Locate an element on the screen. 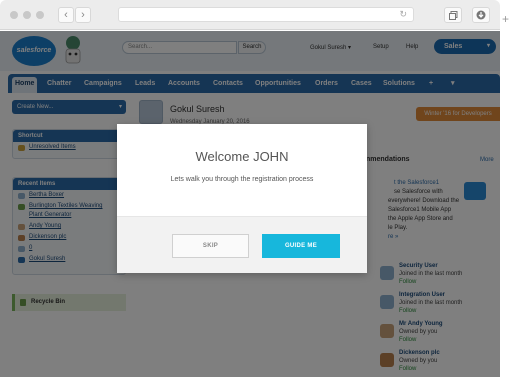  window-close-dot is located at coordinates (14, 15).